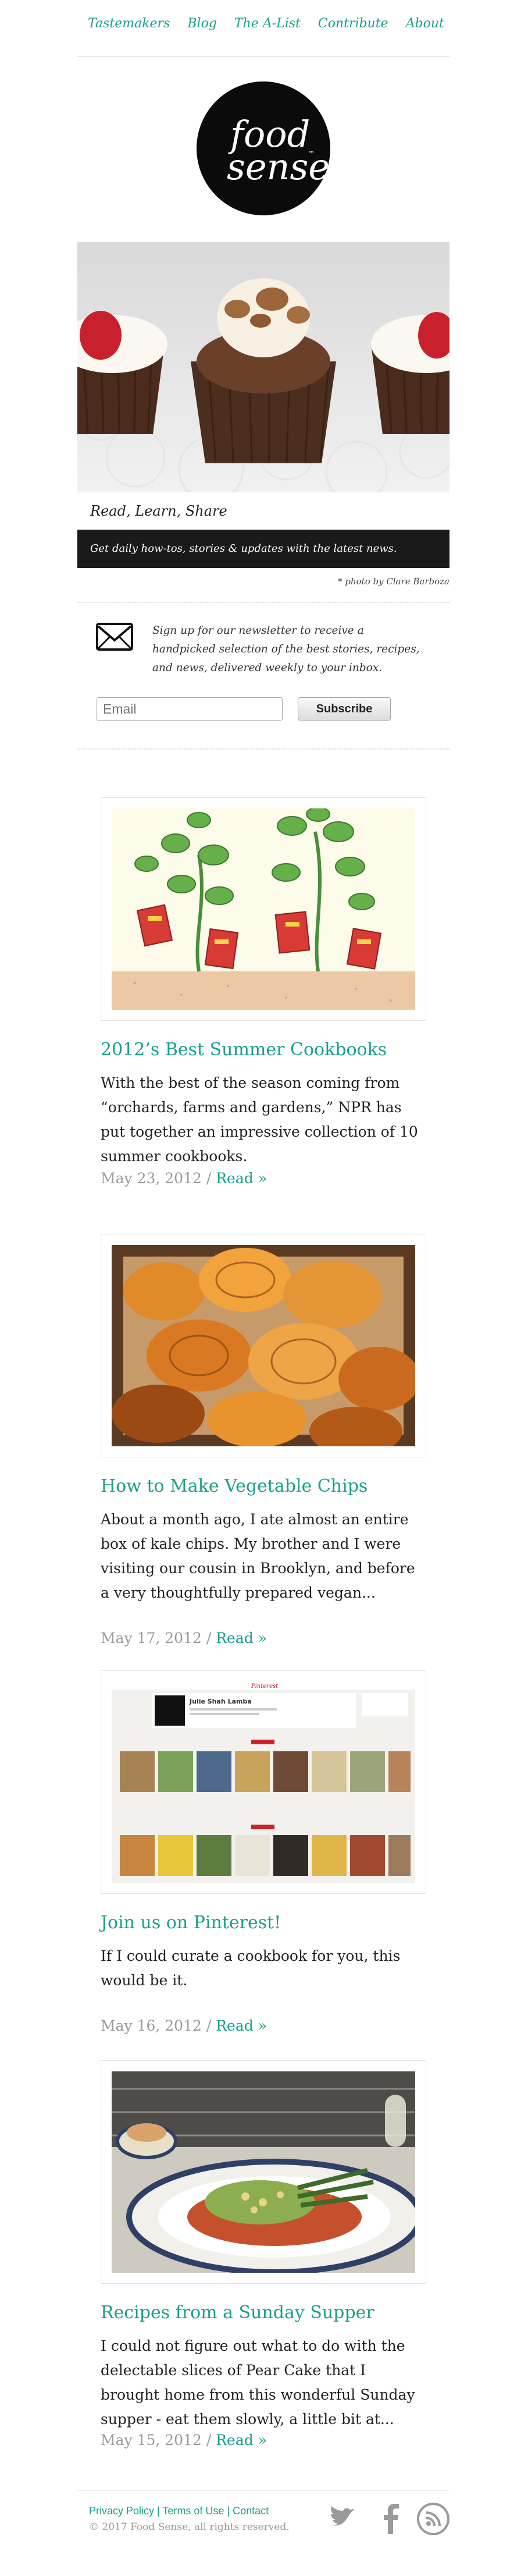  What do you see at coordinates (278, 151) in the screenshot?
I see `logo-wordmark: food sense ™` at bounding box center [278, 151].